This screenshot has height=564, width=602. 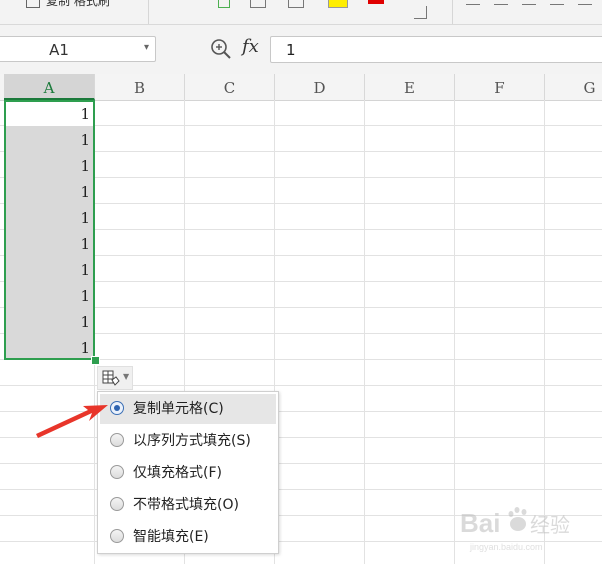 What do you see at coordinates (221, 49) in the screenshot?
I see `zoom-icon` at bounding box center [221, 49].